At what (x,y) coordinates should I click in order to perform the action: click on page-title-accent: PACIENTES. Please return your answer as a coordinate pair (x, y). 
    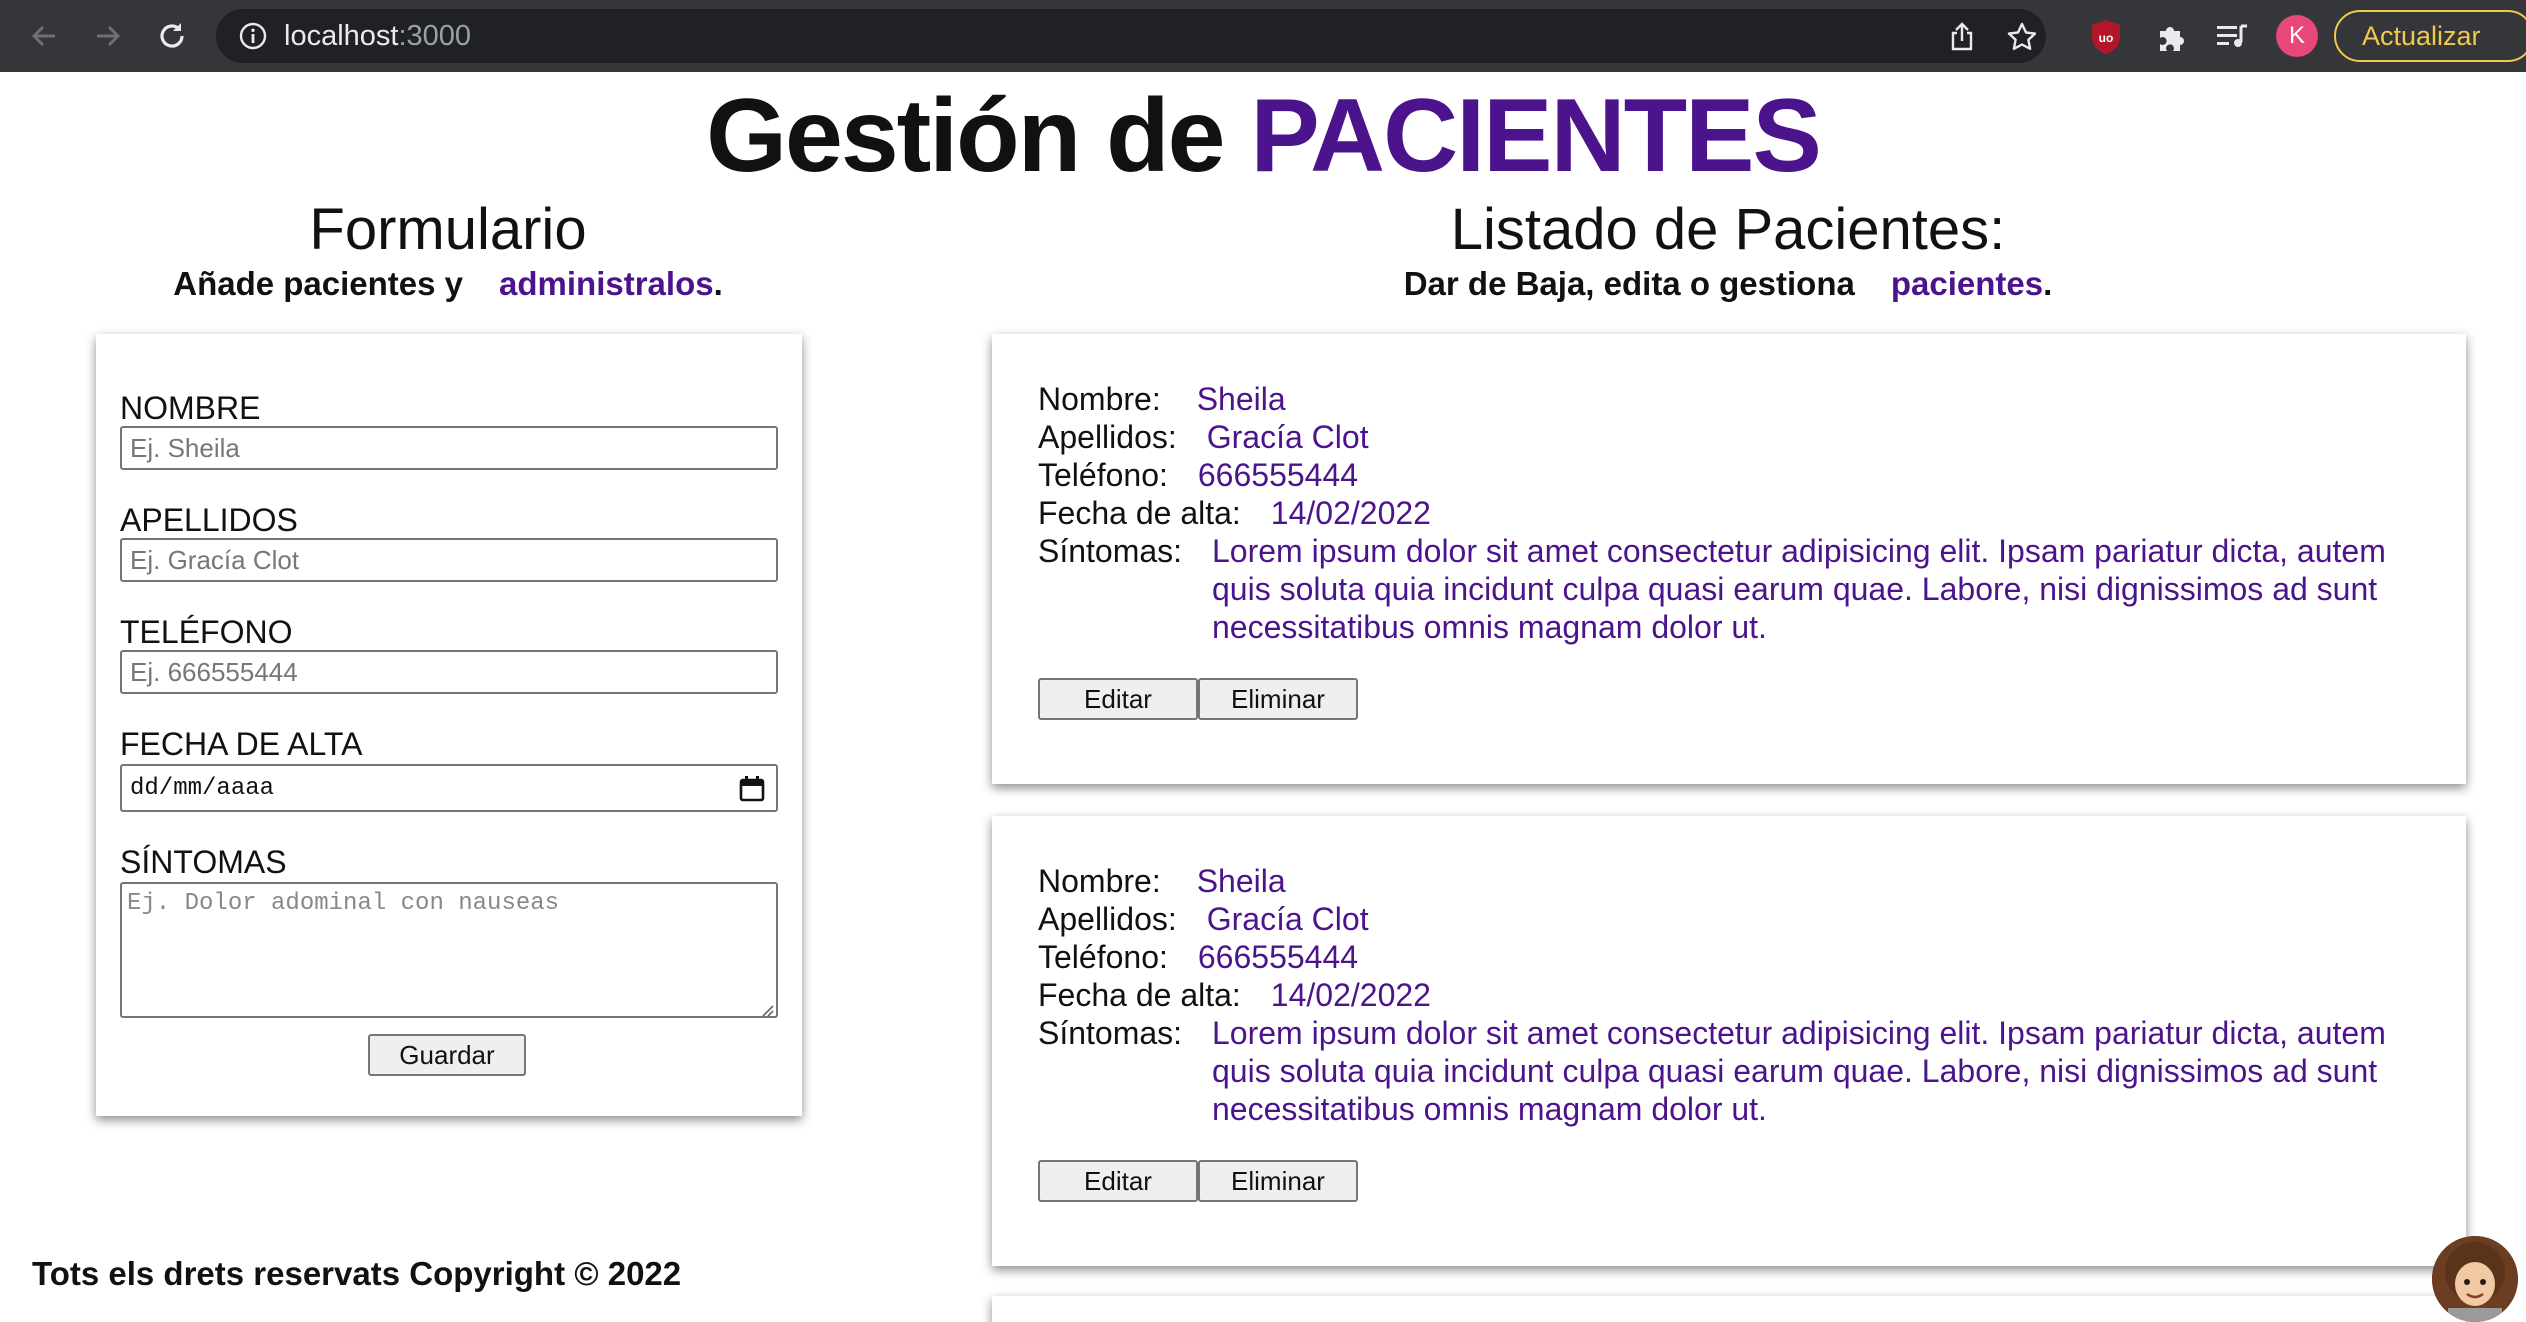
    Looking at the image, I should click on (1535, 136).